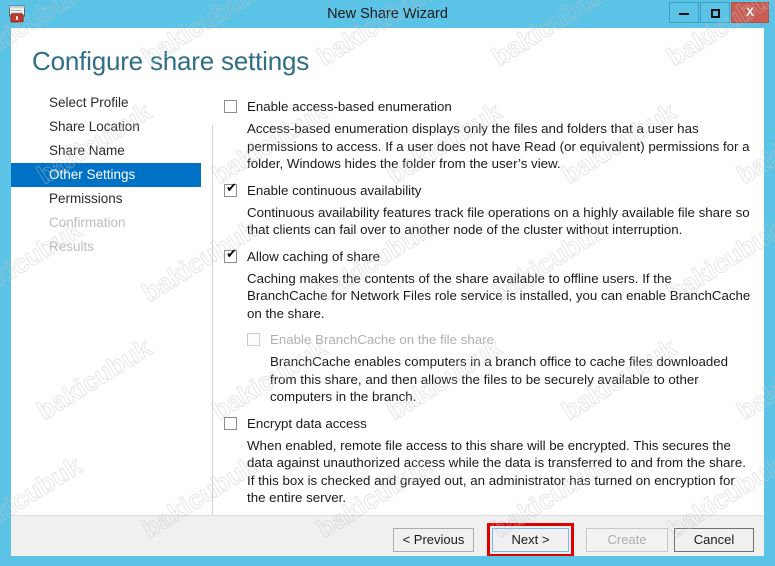 This screenshot has width=775, height=566. I want to click on checkbox-label: Encrypt data access, so click(307, 423).